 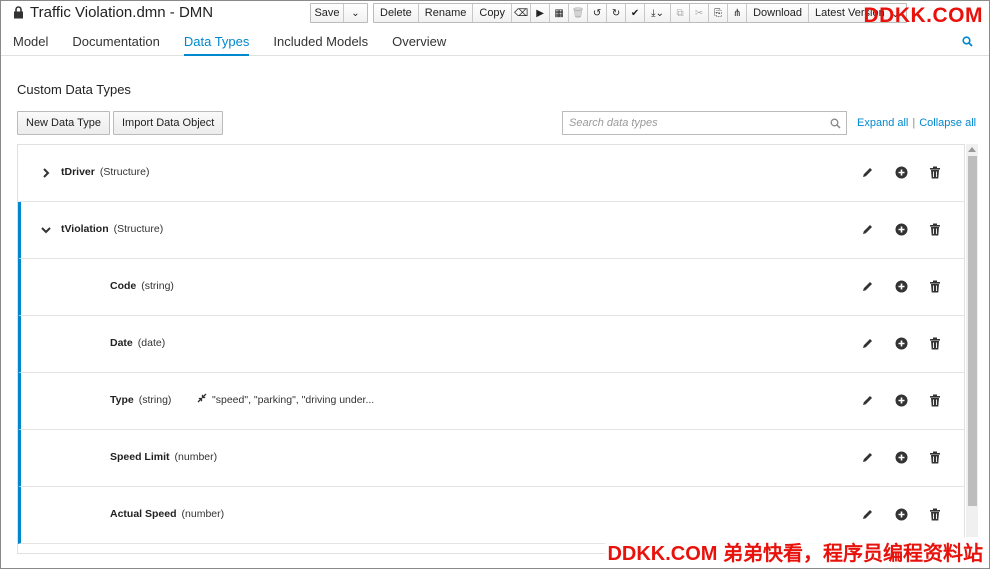 What do you see at coordinates (947, 123) in the screenshot?
I see `collapse-all-link: Collapse all` at bounding box center [947, 123].